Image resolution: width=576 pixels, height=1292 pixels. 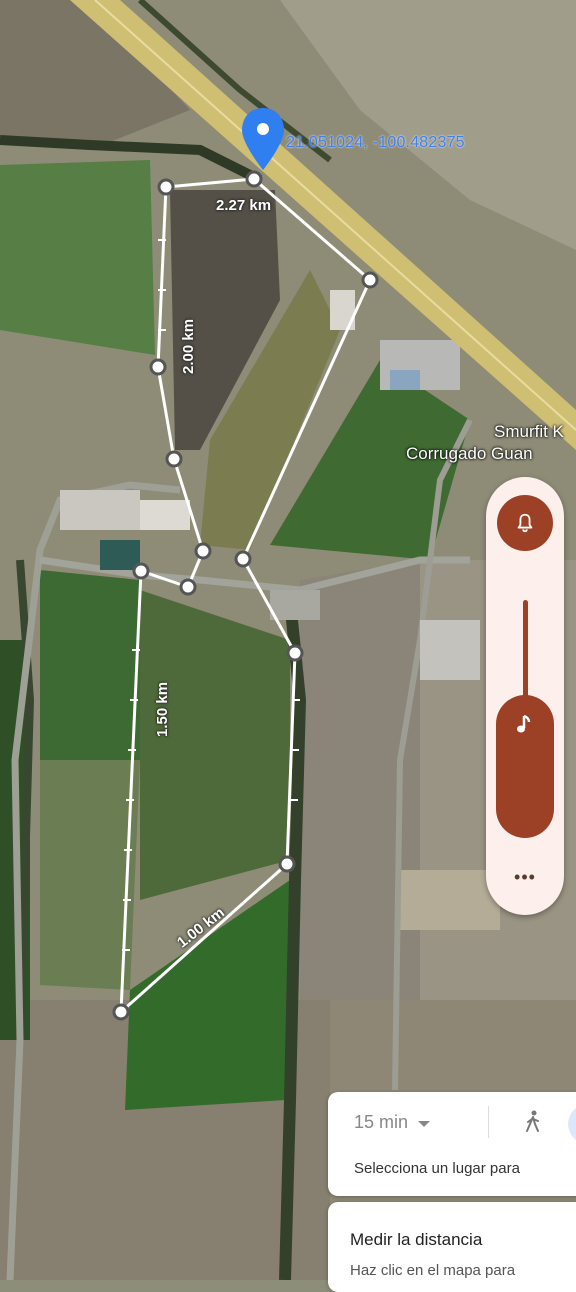 I want to click on select-place-text: Selecciona un lugar para, so click(x=437, y=1168).